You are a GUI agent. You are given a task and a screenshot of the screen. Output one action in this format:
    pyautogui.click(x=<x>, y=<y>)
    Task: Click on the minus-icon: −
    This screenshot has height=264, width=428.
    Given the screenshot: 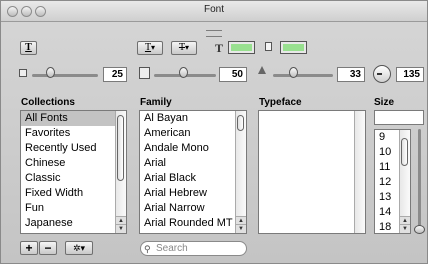 What is the action you would take?
    pyautogui.click(x=48, y=248)
    